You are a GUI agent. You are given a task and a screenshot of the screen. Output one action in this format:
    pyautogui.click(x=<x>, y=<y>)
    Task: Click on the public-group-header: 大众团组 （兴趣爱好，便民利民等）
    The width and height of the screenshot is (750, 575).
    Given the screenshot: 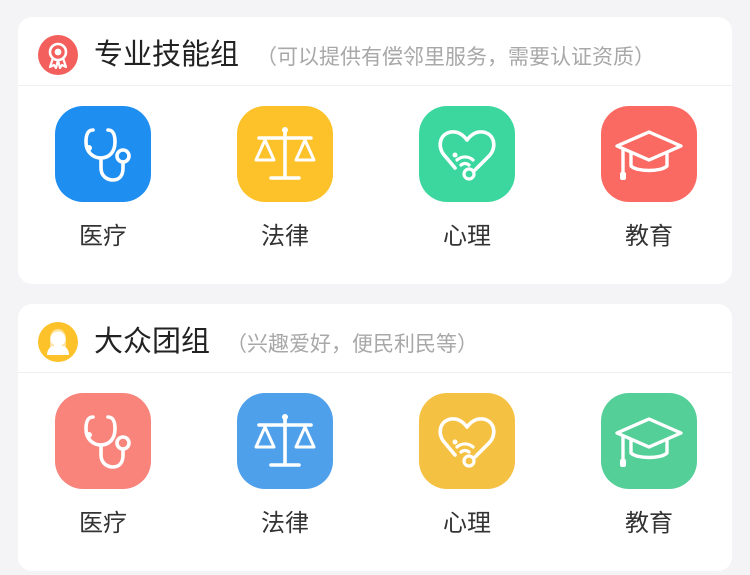 What is the action you would take?
    pyautogui.click(x=375, y=338)
    